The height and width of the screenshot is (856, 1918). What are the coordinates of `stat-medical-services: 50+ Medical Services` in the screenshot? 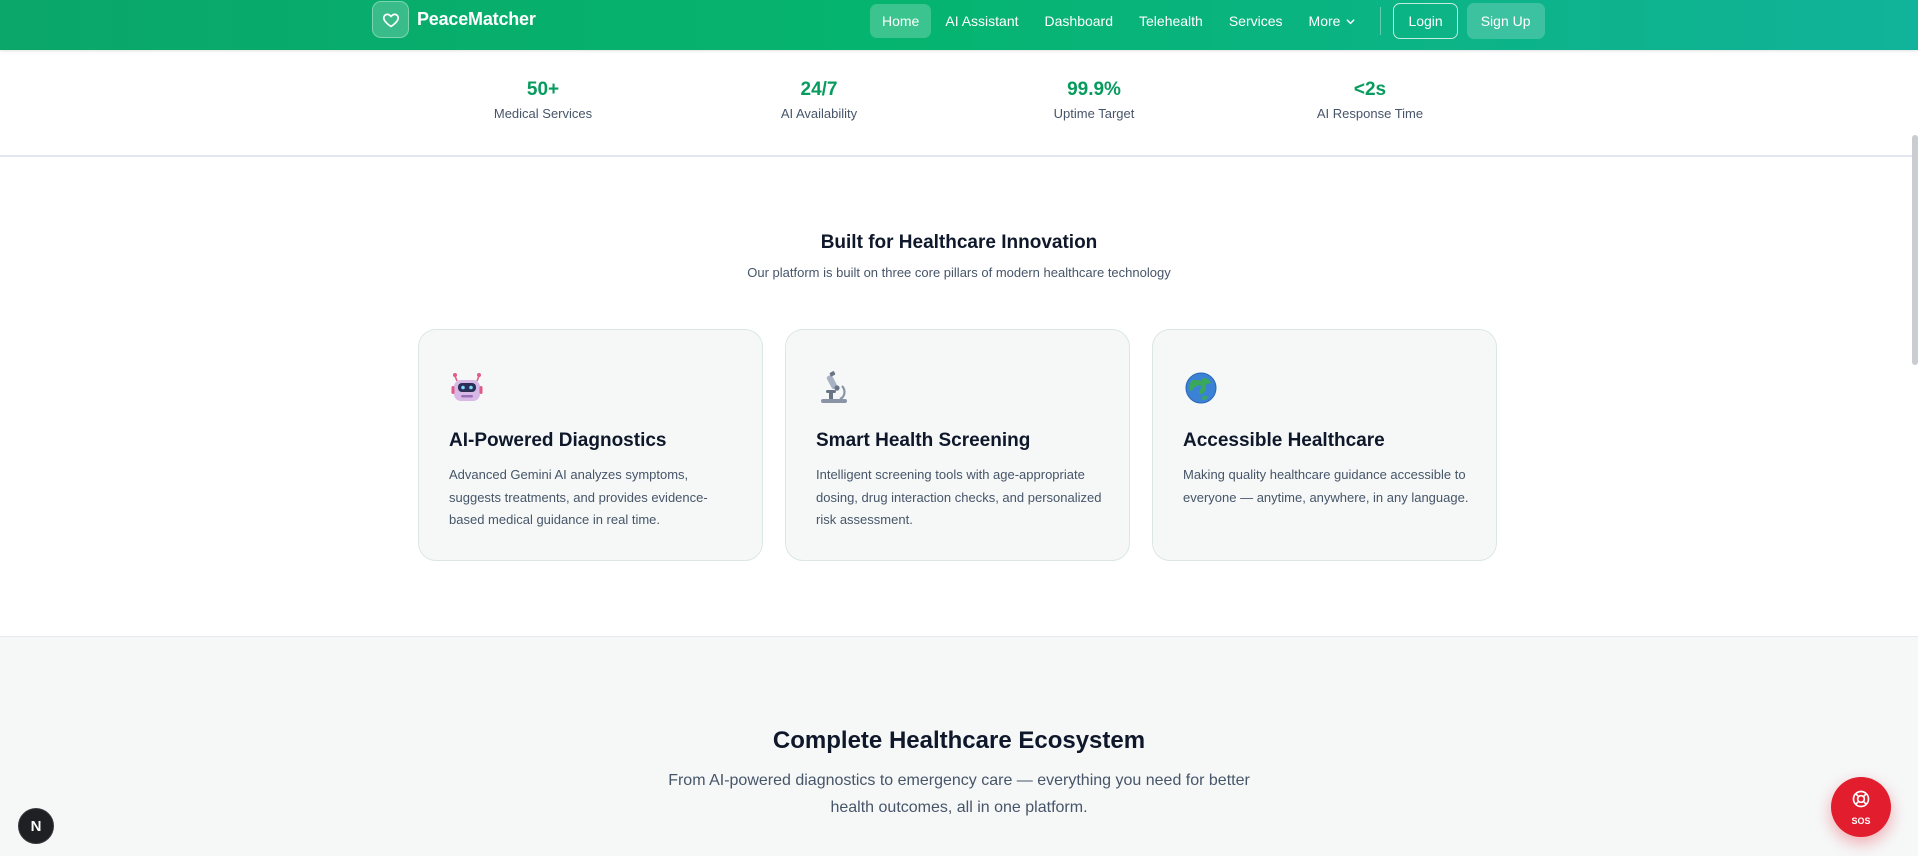 It's located at (543, 99).